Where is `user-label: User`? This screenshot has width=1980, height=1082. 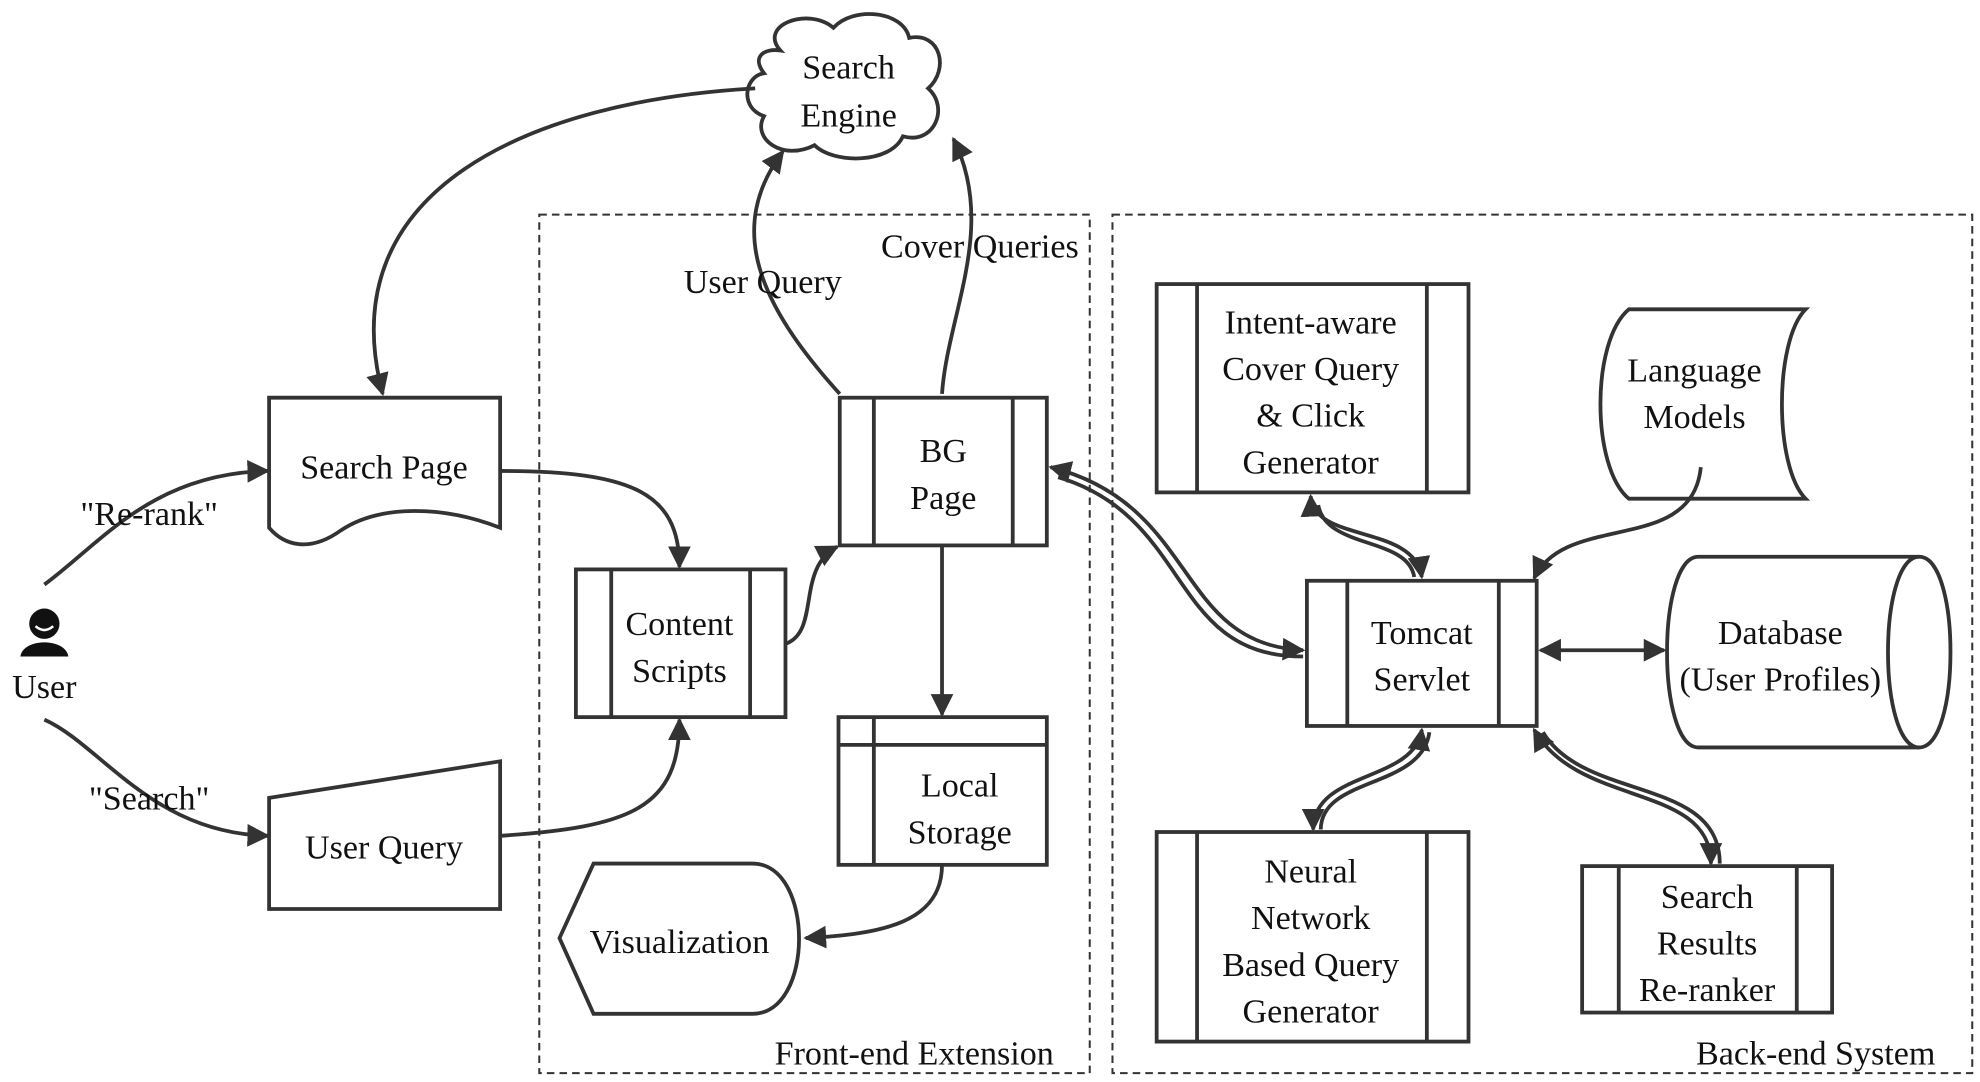 user-label: User is located at coordinates (44, 687).